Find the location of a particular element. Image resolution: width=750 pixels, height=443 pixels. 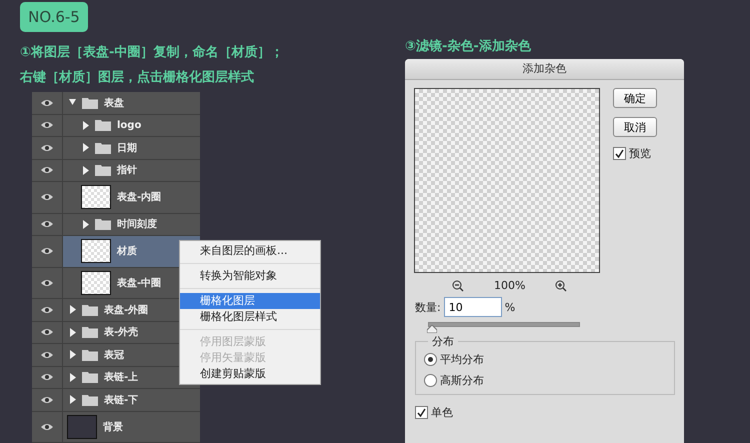

dialog-button: 取消 is located at coordinates (635, 127).